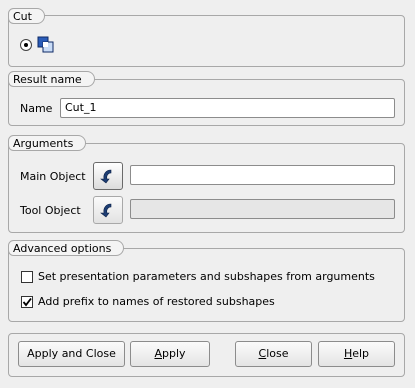 The width and height of the screenshot is (415, 388). Describe the element at coordinates (277, 353) in the screenshot. I see `close-label-rest: lose` at that location.